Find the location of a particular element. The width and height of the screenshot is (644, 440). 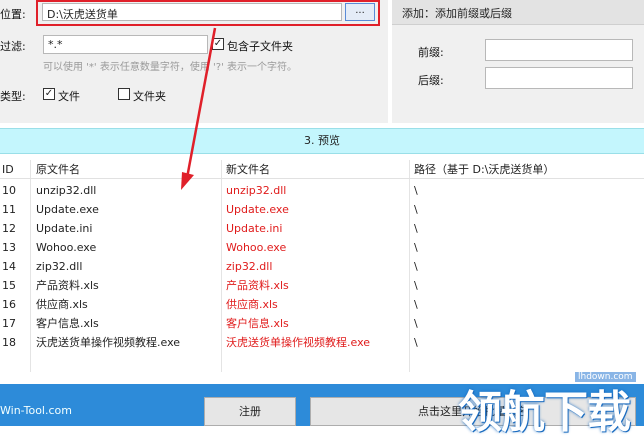

brand-link: Win-Tool.com is located at coordinates (36, 410).